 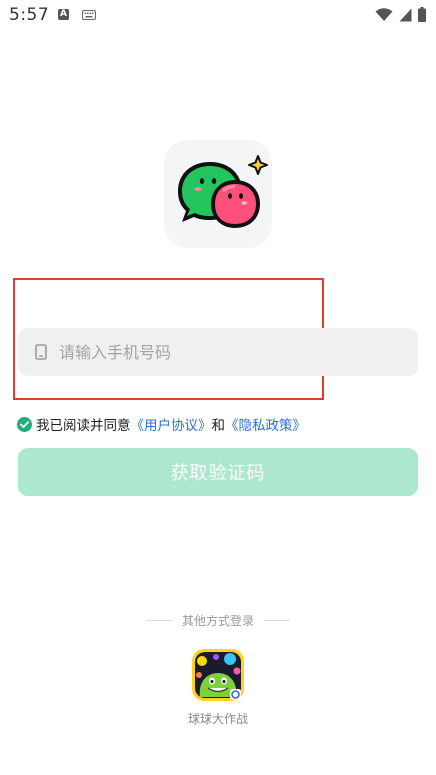 What do you see at coordinates (24, 424) in the screenshot?
I see `checkbox-checked-icon` at bounding box center [24, 424].